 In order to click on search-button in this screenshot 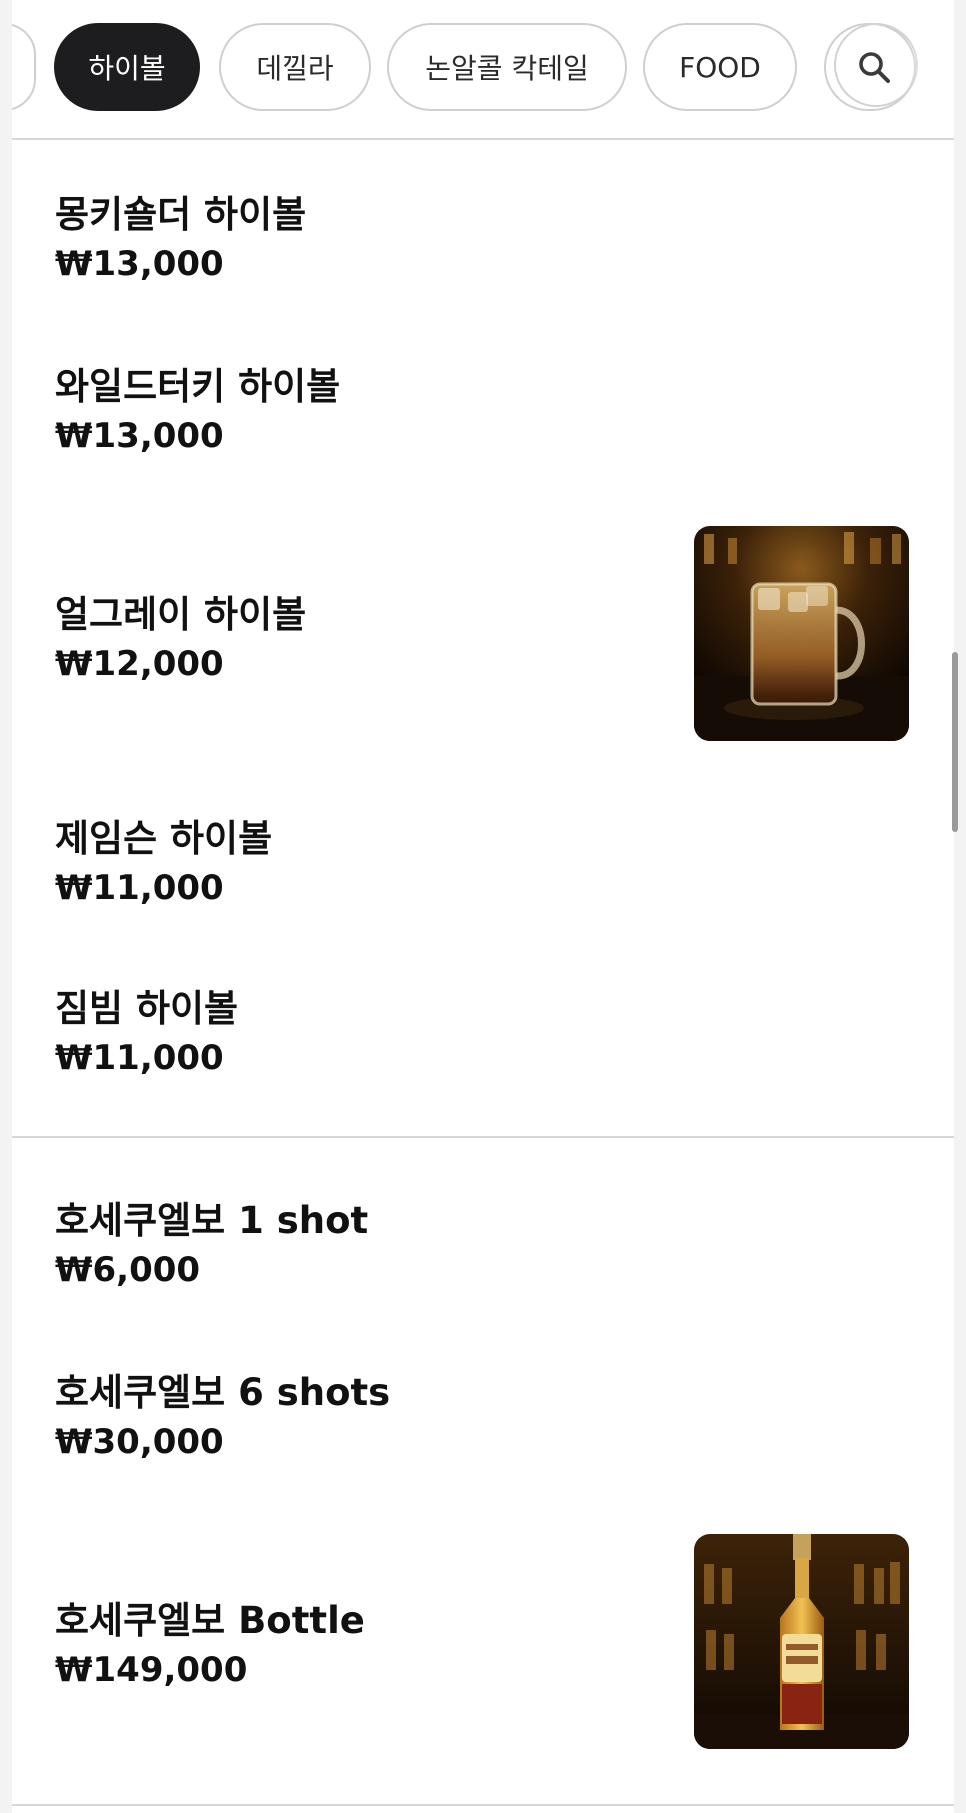, I will do `click(871, 67)`.